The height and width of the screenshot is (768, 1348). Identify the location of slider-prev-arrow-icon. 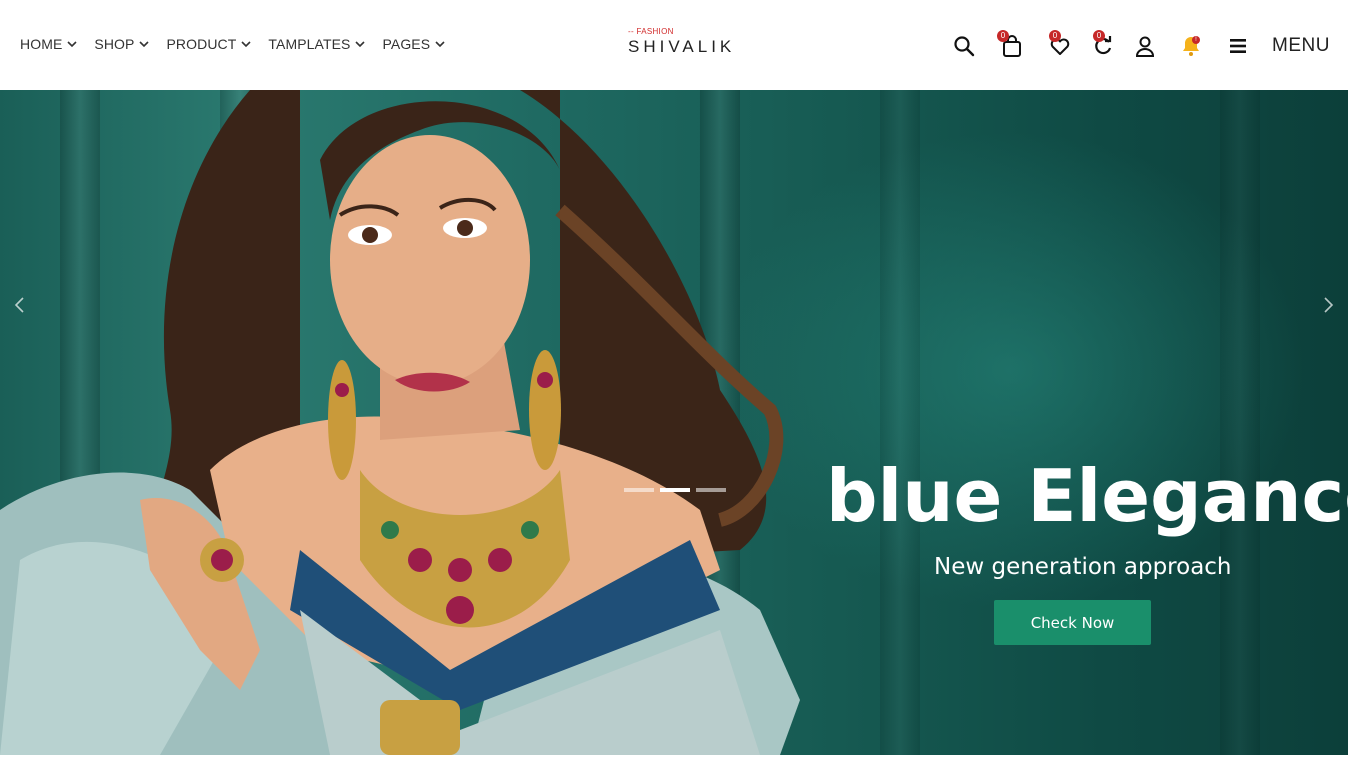
(20, 305).